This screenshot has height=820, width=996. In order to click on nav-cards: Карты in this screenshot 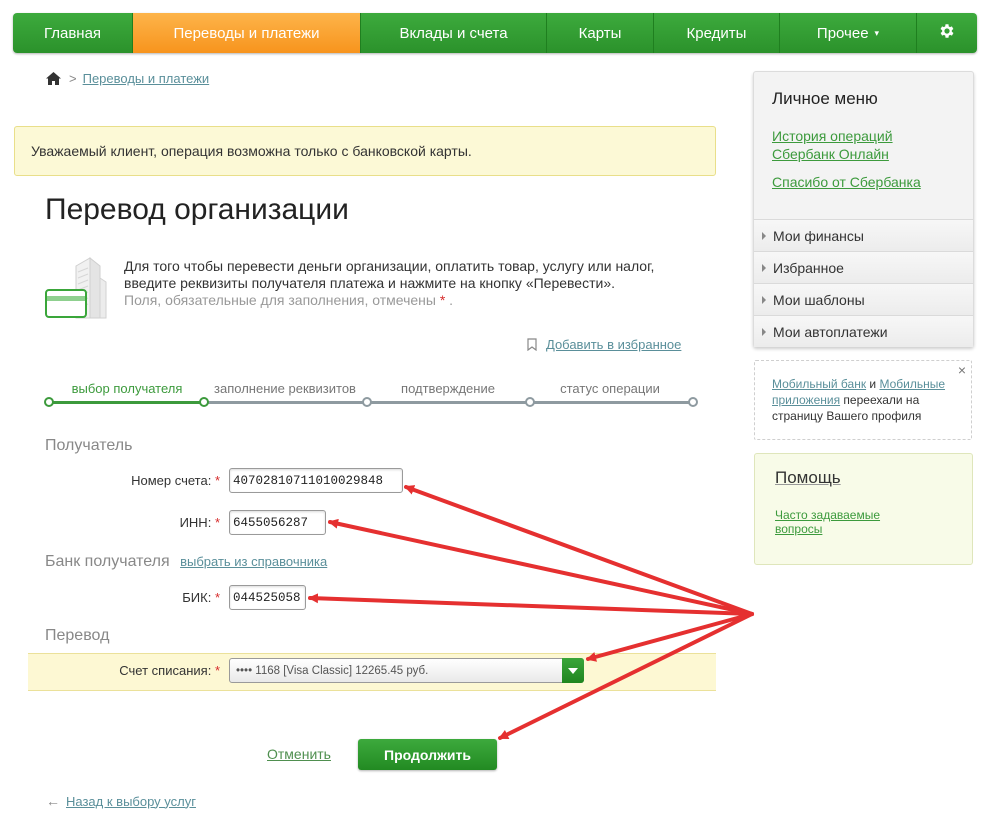, I will do `click(600, 33)`.